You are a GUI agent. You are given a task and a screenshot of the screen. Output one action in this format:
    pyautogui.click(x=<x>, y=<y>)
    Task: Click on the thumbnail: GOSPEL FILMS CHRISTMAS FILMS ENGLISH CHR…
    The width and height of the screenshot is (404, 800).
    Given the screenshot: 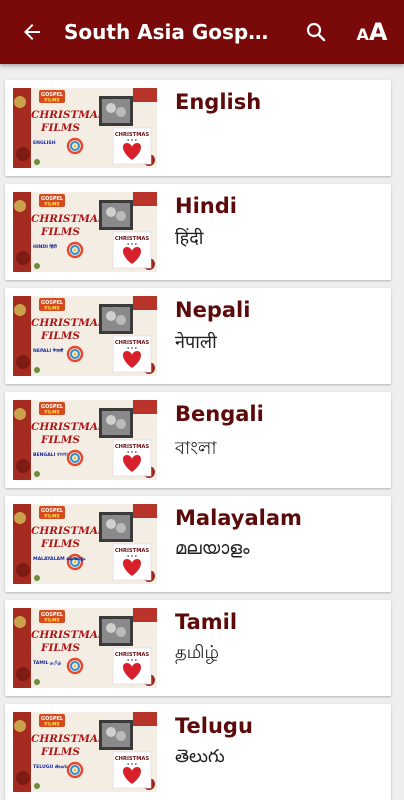 What is the action you would take?
    pyautogui.click(x=85, y=128)
    